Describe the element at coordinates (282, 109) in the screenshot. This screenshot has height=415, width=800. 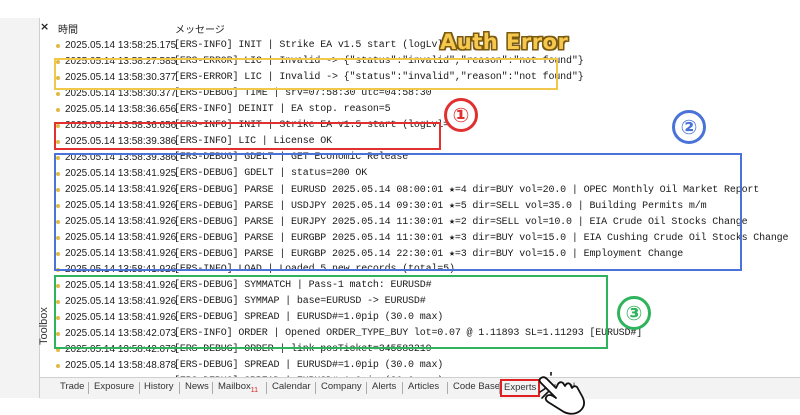
I see `log-message: [ERS-INFO] DEINIT | EA stop. reason=5` at that location.